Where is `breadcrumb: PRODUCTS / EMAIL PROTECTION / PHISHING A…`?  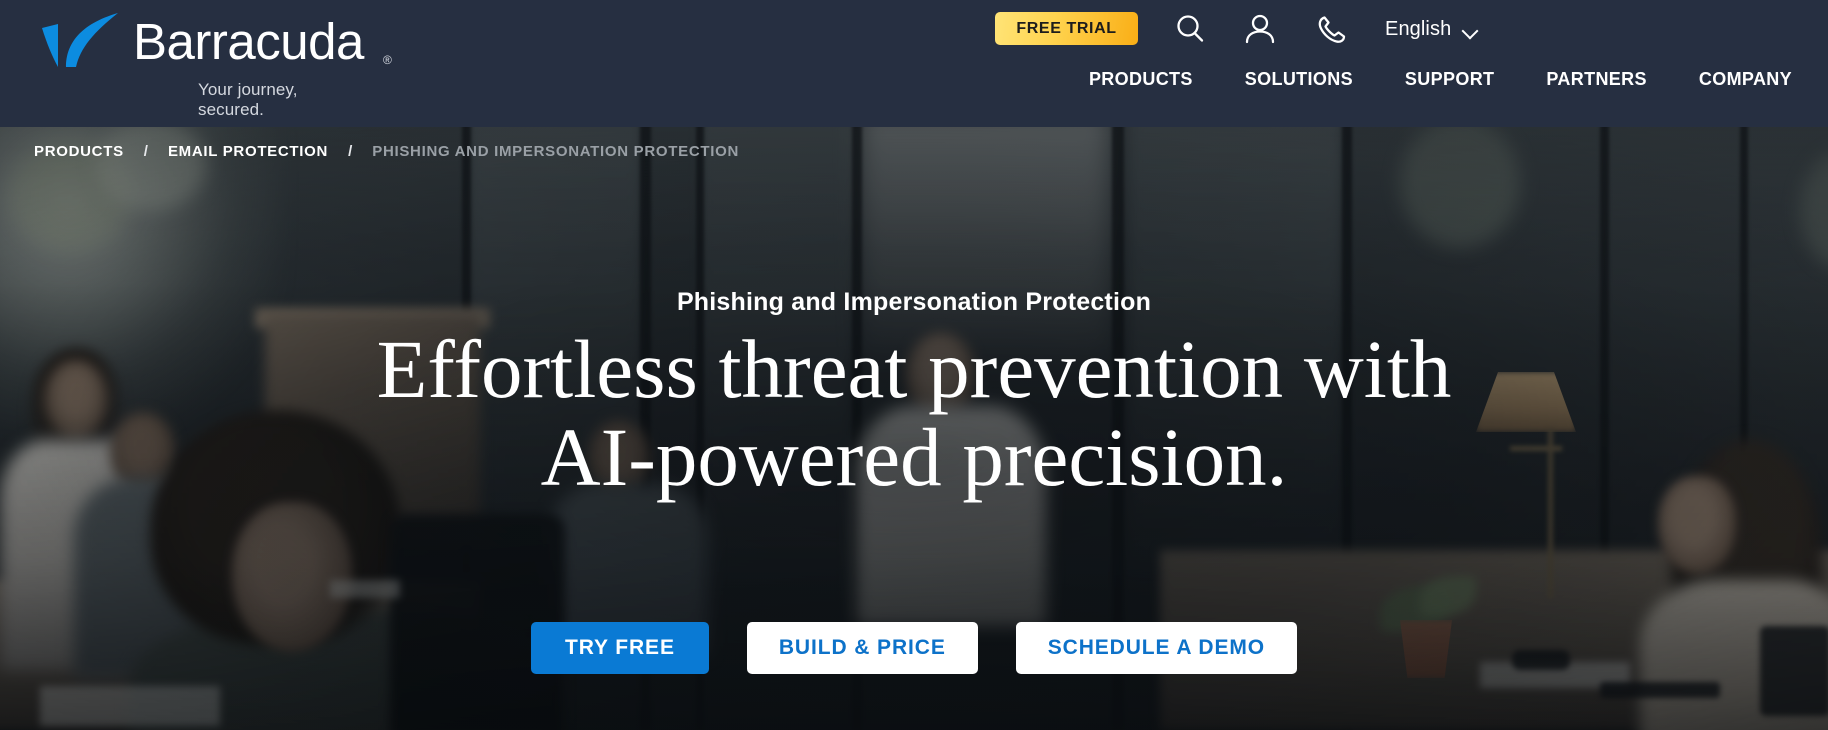 breadcrumb: PRODUCTS / EMAIL PROTECTION / PHISHING A… is located at coordinates (386, 151).